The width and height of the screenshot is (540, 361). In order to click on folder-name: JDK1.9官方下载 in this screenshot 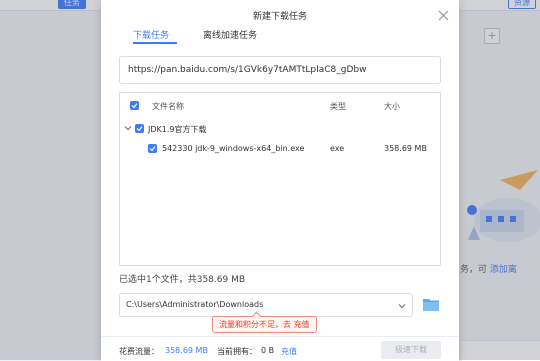, I will do `click(177, 129)`.